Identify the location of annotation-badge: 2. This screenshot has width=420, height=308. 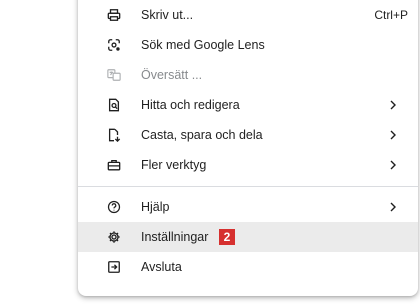
(227, 237).